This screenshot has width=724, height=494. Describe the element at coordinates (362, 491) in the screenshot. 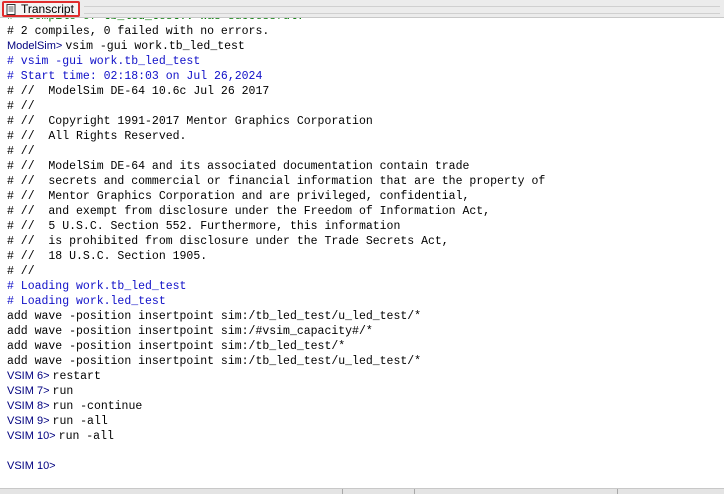

I see `status-bar` at that location.